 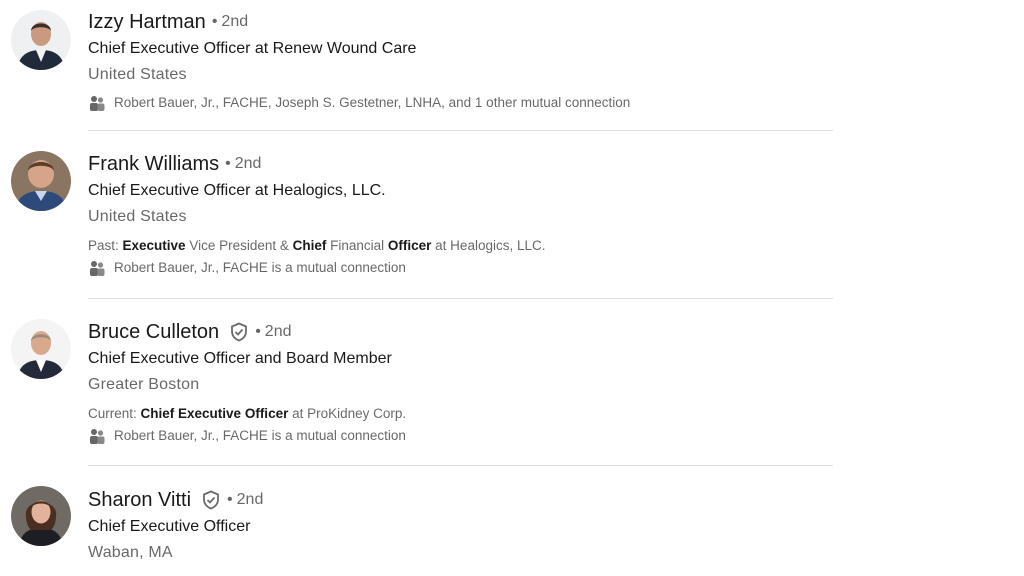 I want to click on summary-text: at ProKidney Corp., so click(x=347, y=413).